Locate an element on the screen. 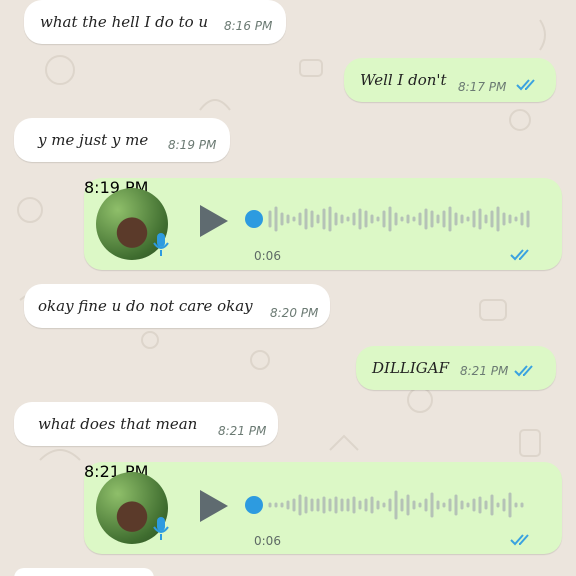  message-text: y me just y me is located at coordinates (93, 140).